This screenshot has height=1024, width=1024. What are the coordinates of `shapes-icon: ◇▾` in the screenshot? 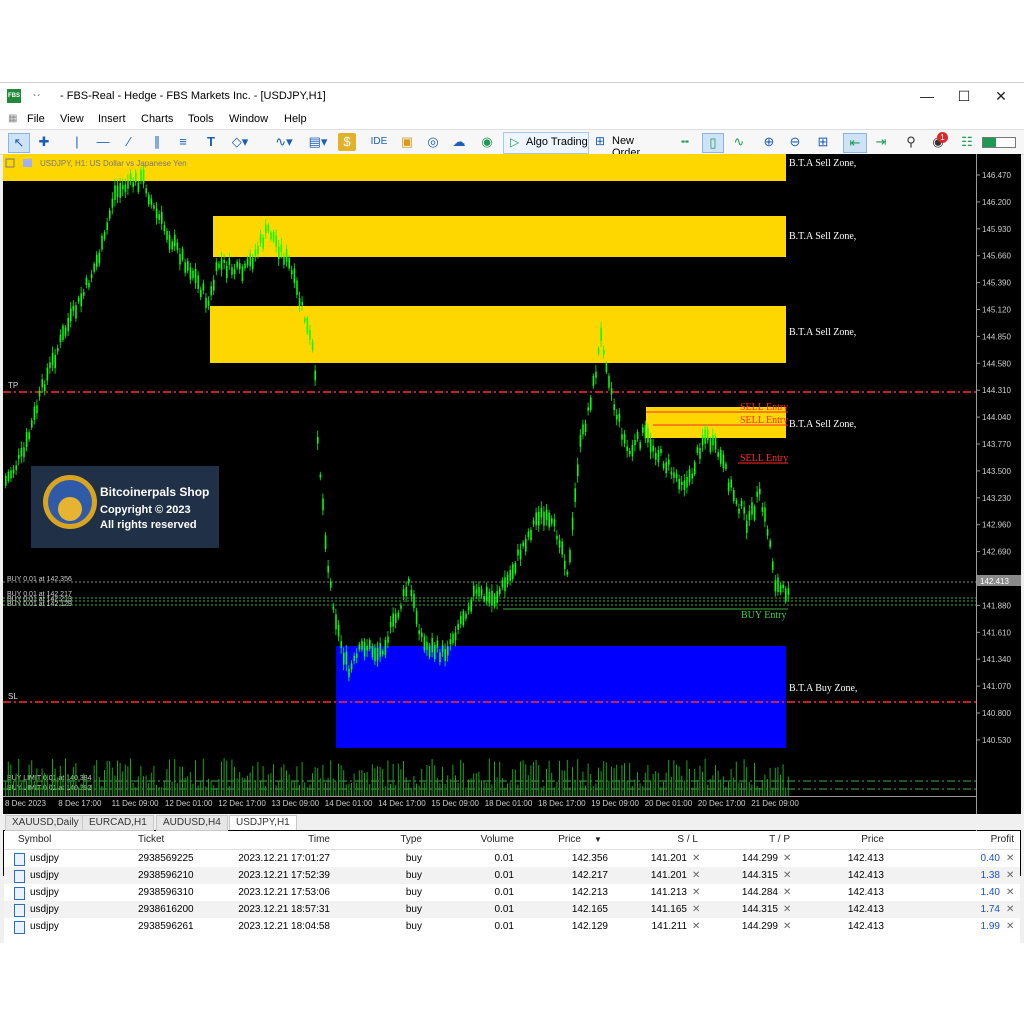 It's located at (240, 142).